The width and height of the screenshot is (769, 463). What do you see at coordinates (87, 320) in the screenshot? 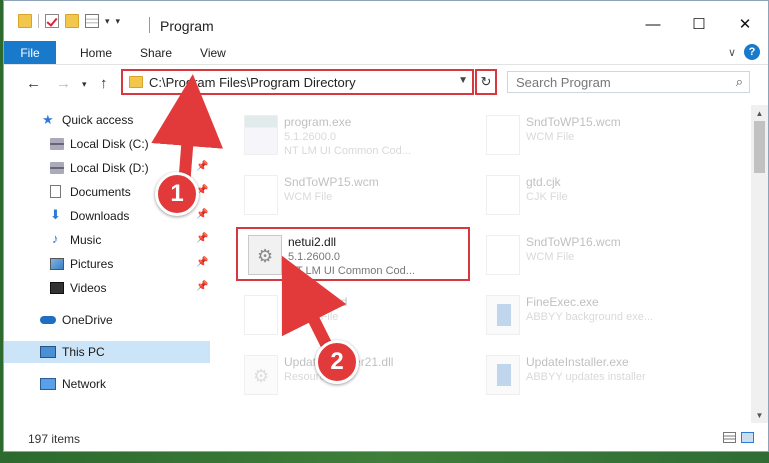
I see `nav-item-label: OneDrive` at bounding box center [87, 320].